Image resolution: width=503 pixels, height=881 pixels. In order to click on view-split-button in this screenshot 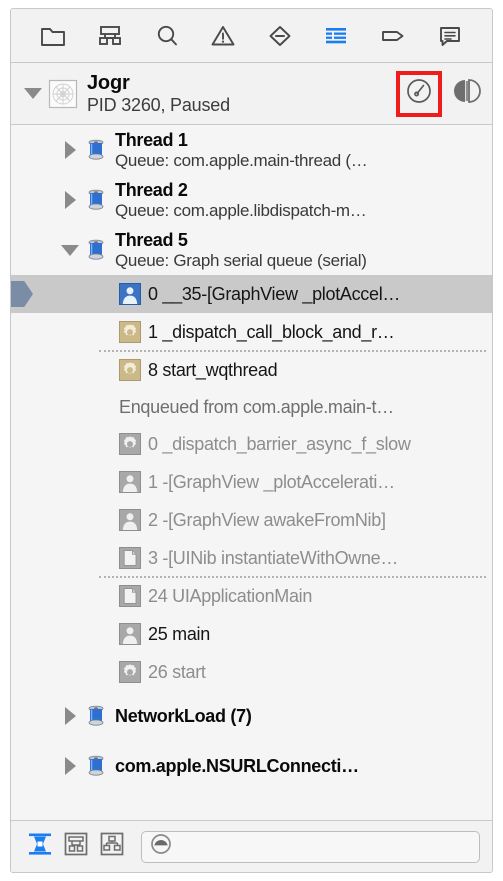, I will do `click(467, 94)`.